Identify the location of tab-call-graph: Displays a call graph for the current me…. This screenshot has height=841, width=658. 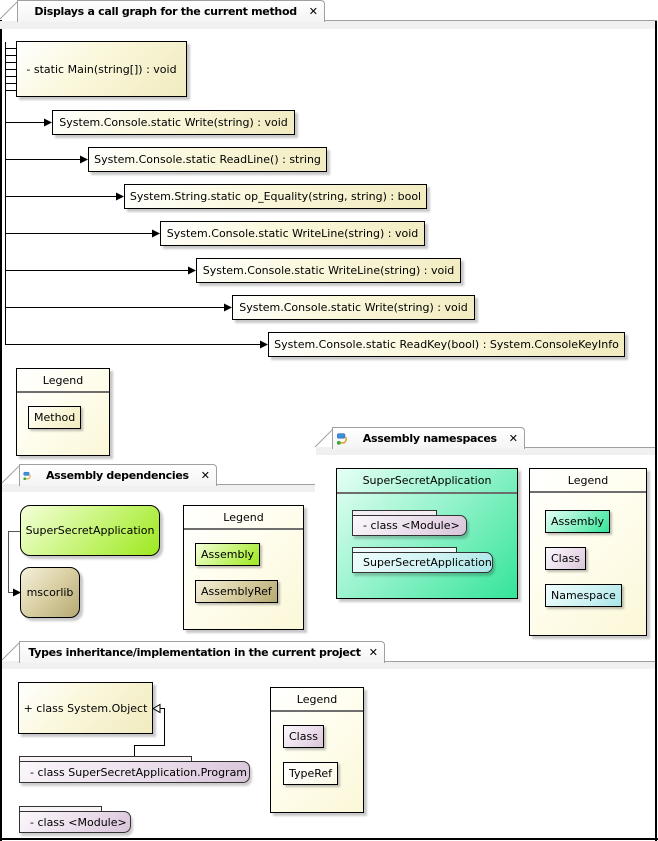
(171, 11).